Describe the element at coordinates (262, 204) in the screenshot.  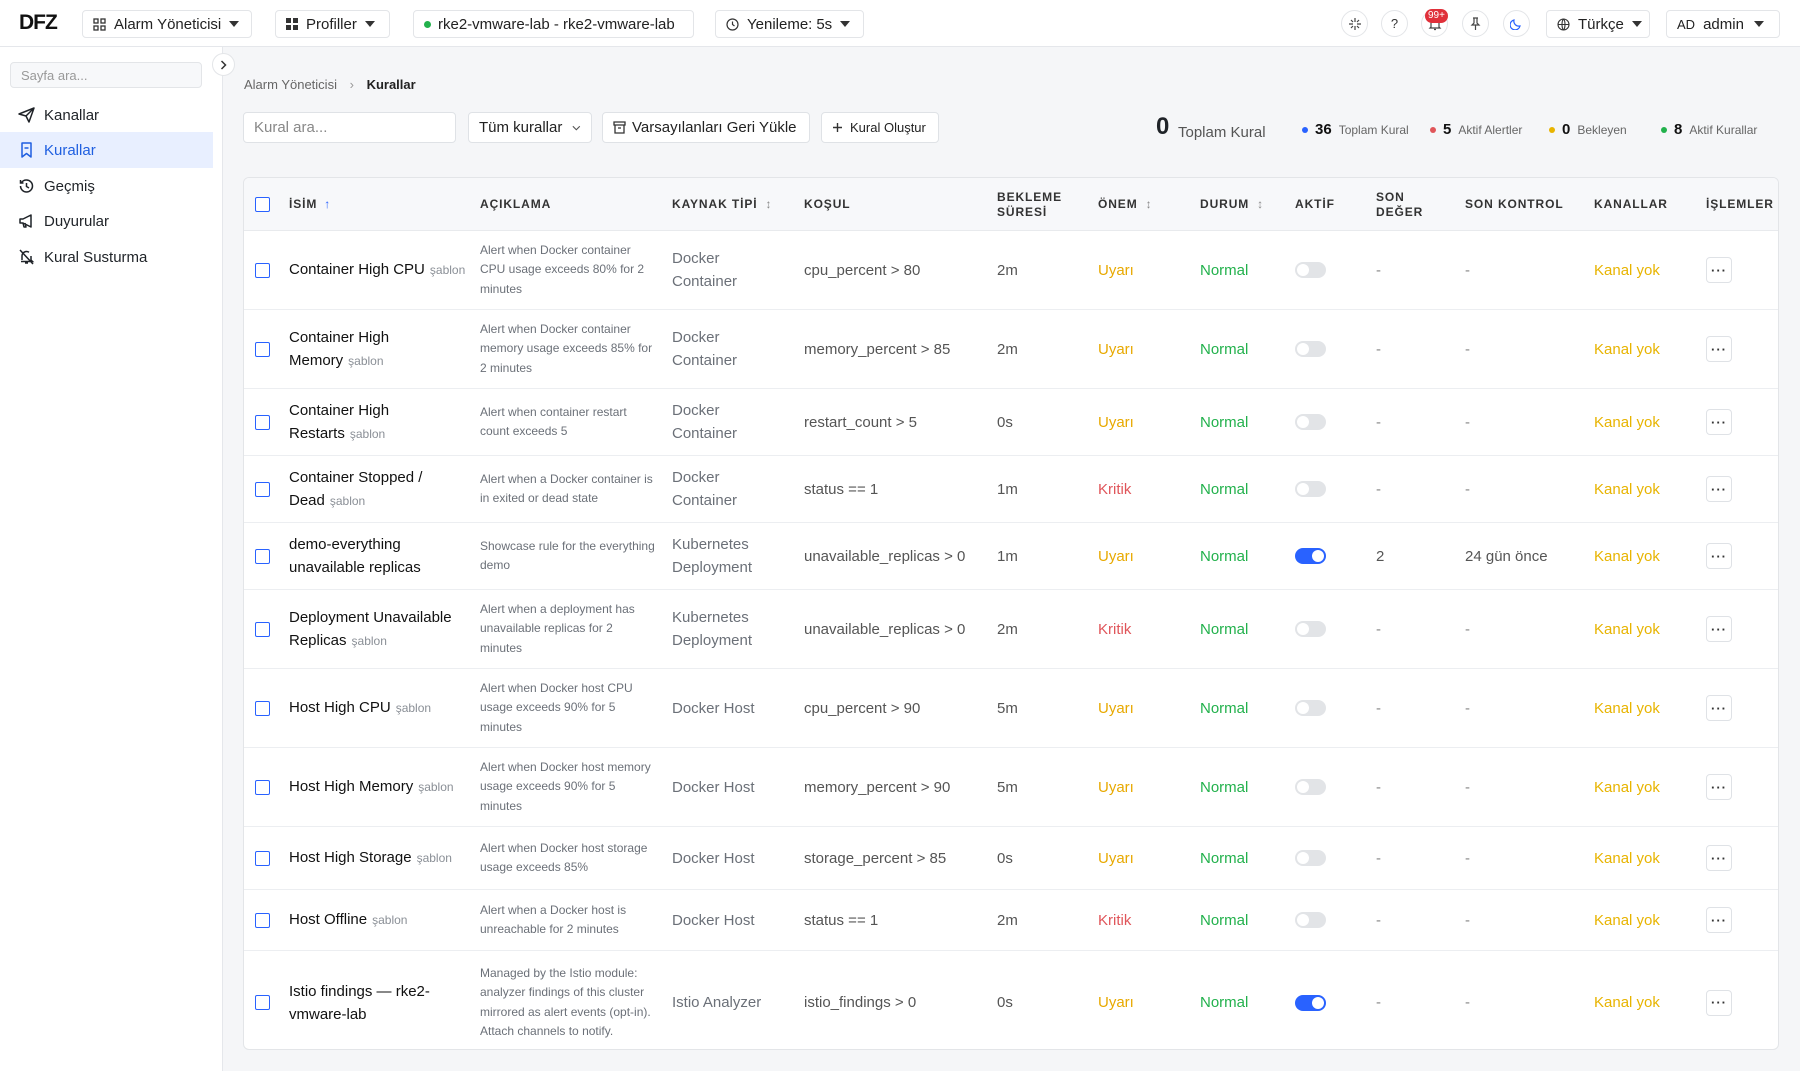
I see `select-all-checkbox` at that location.